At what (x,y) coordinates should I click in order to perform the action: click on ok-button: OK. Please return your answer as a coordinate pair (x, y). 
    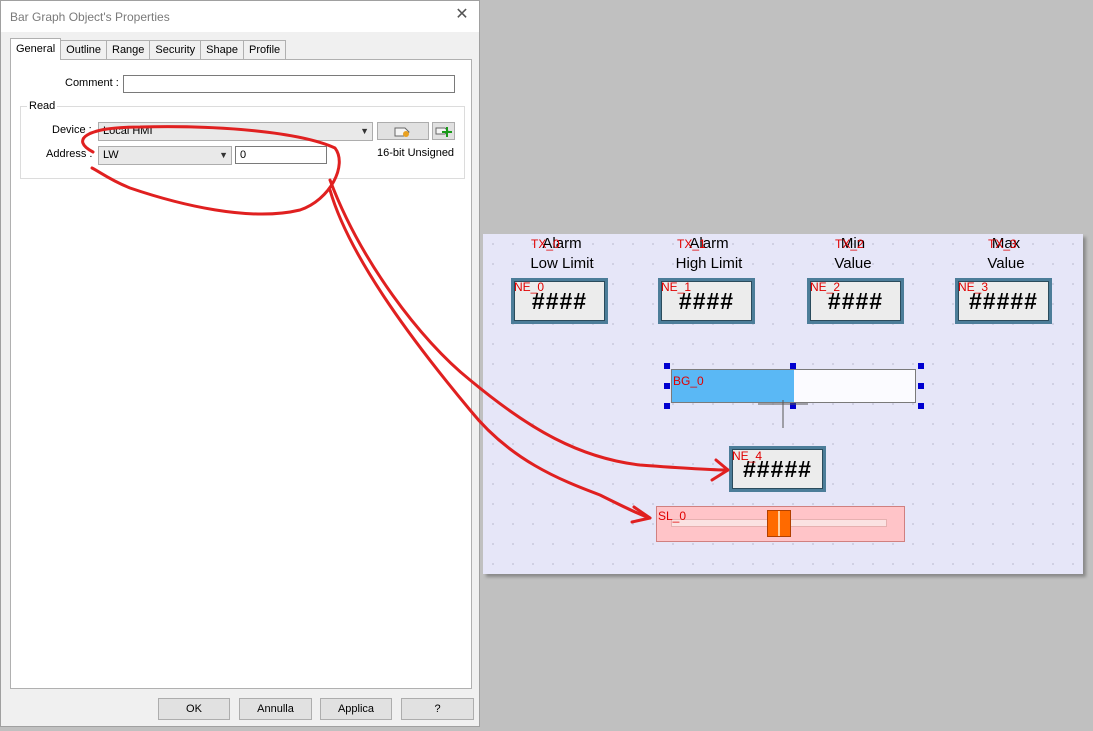
    Looking at the image, I should click on (194, 709).